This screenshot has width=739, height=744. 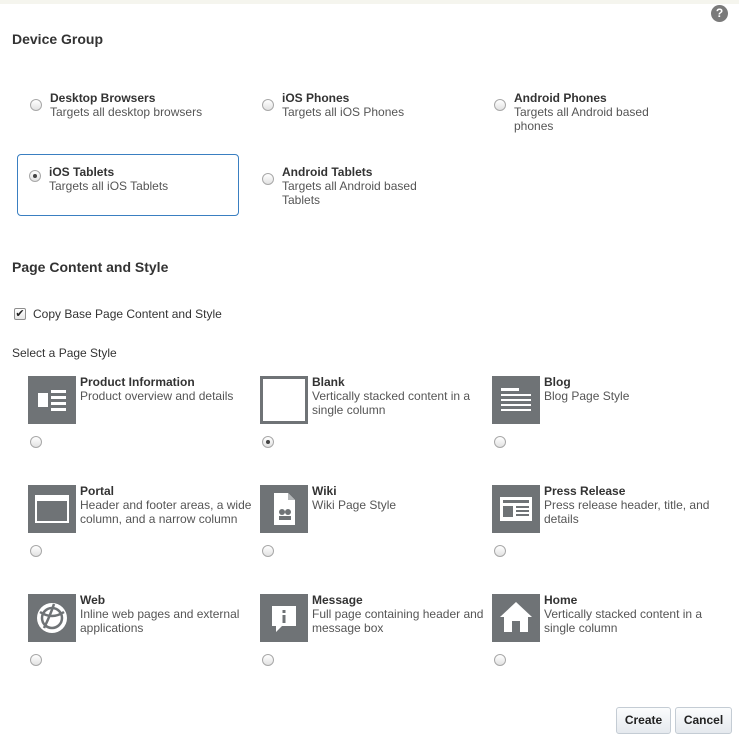 I want to click on page-style-blog: Blog Blog Page Style, so click(x=604, y=425).